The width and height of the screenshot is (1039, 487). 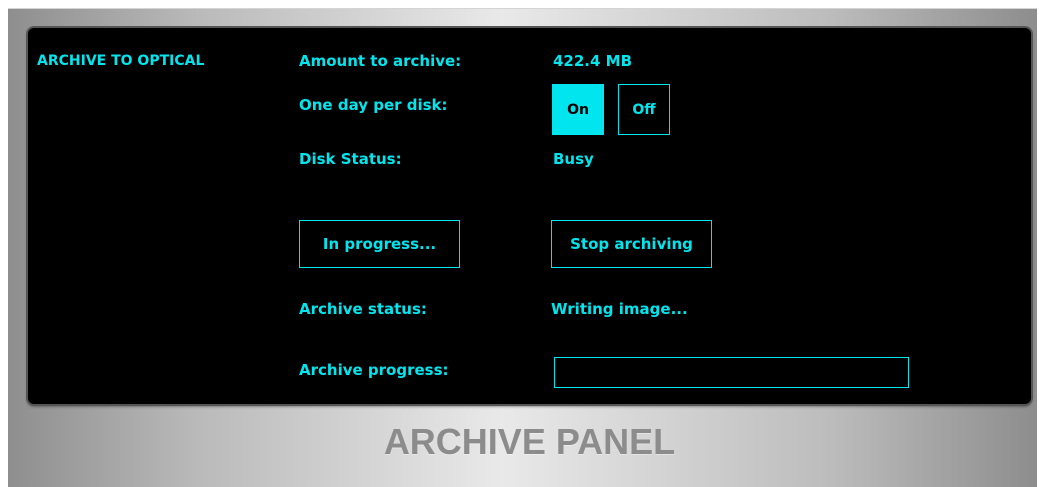 I want to click on archive-progress-label: Archive progress:, so click(x=374, y=370).